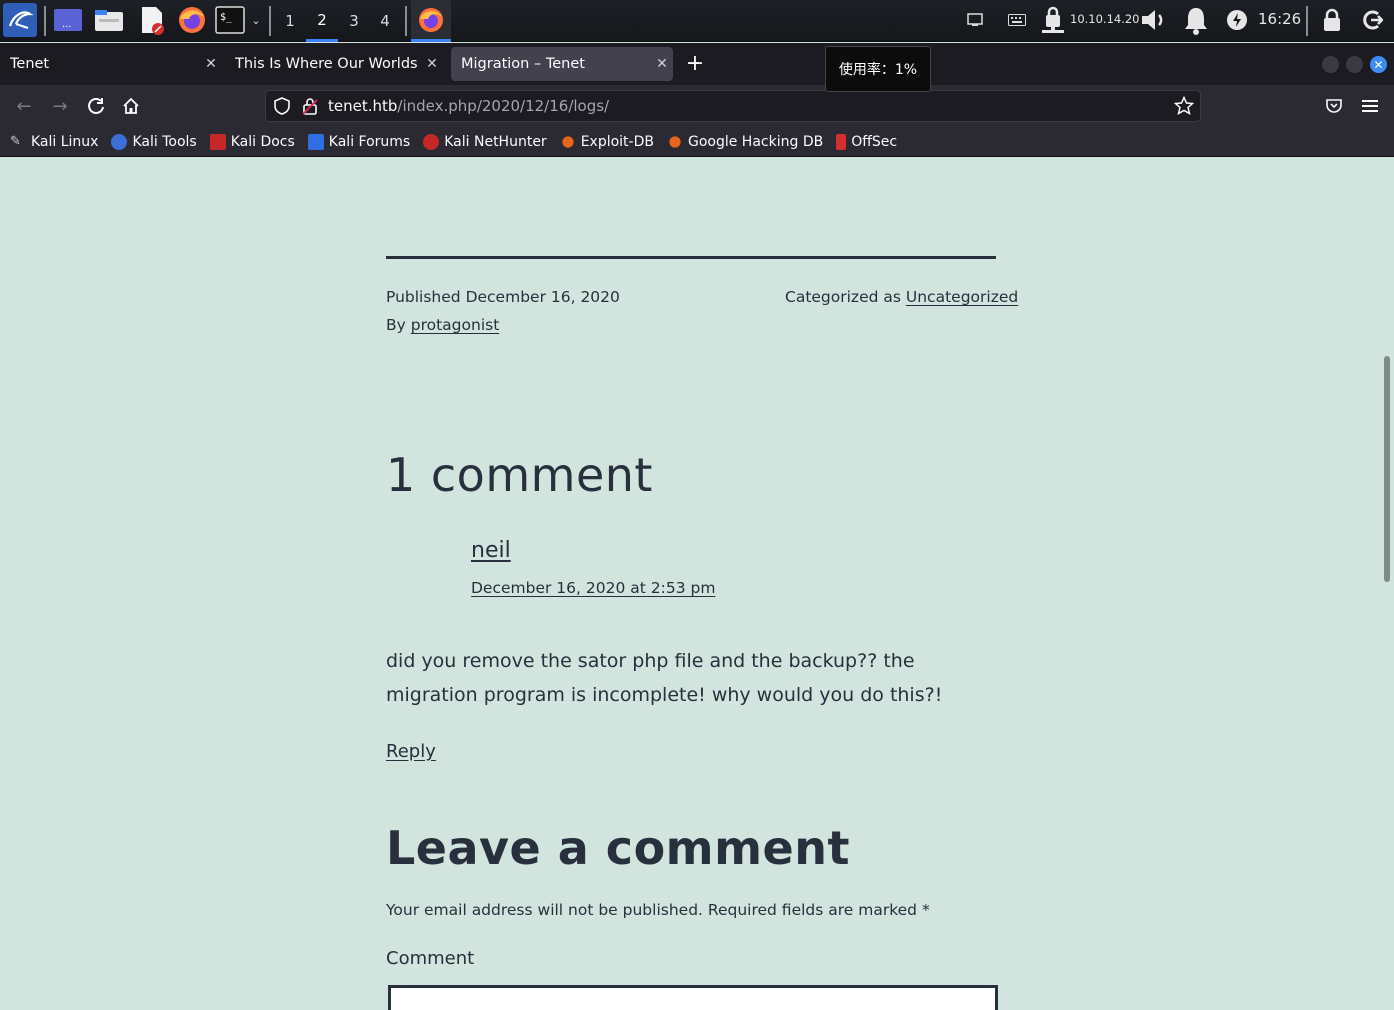 The height and width of the screenshot is (1010, 1394). Describe the element at coordinates (491, 550) in the screenshot. I see `comment-author-link: neil` at that location.